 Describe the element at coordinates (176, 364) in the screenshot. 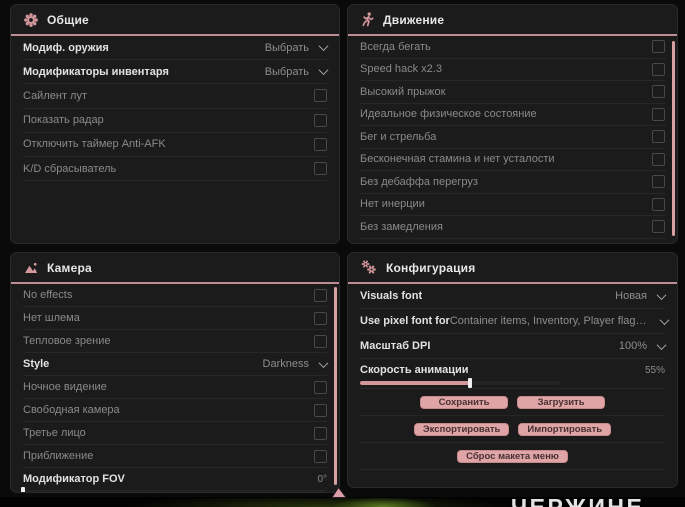

I see `setting-row: Style Darkness` at that location.